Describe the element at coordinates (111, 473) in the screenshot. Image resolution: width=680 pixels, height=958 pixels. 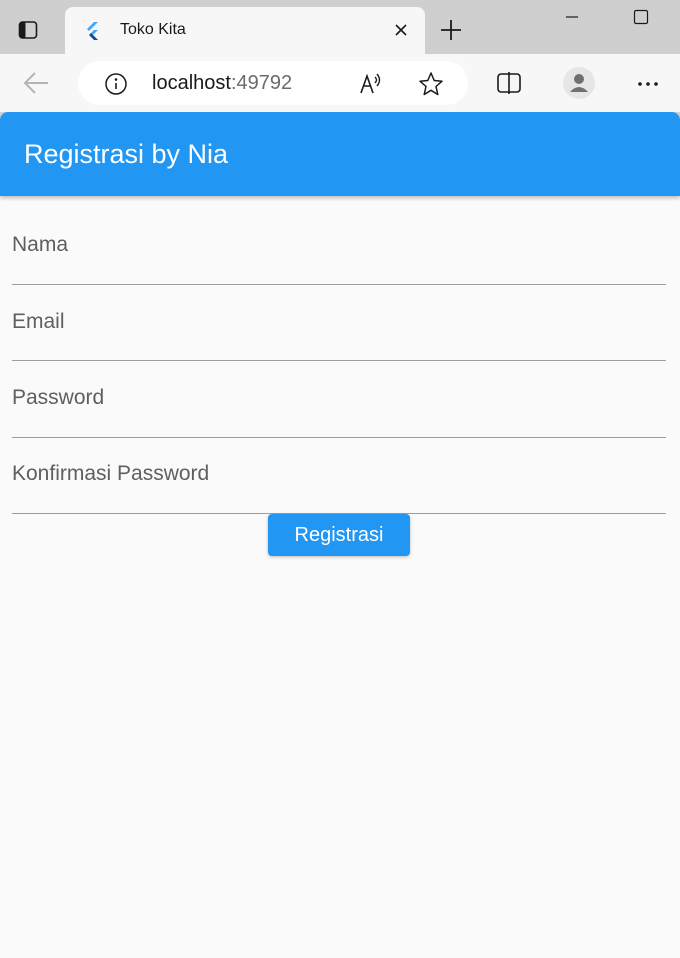
I see `konfirmasi-password-field-label: Konfirmasi Password` at that location.